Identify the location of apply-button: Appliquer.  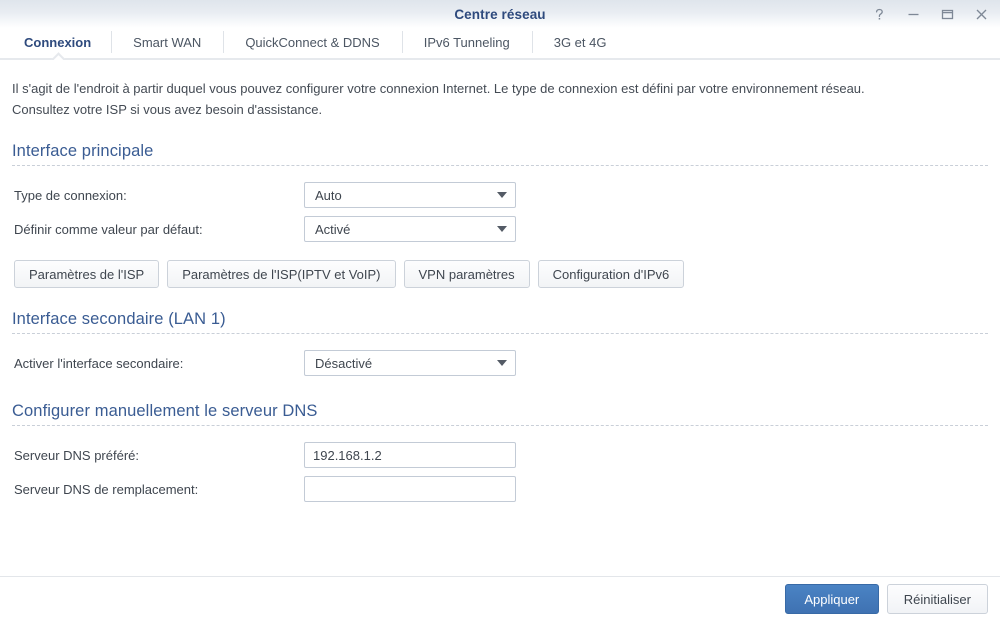
(831, 599).